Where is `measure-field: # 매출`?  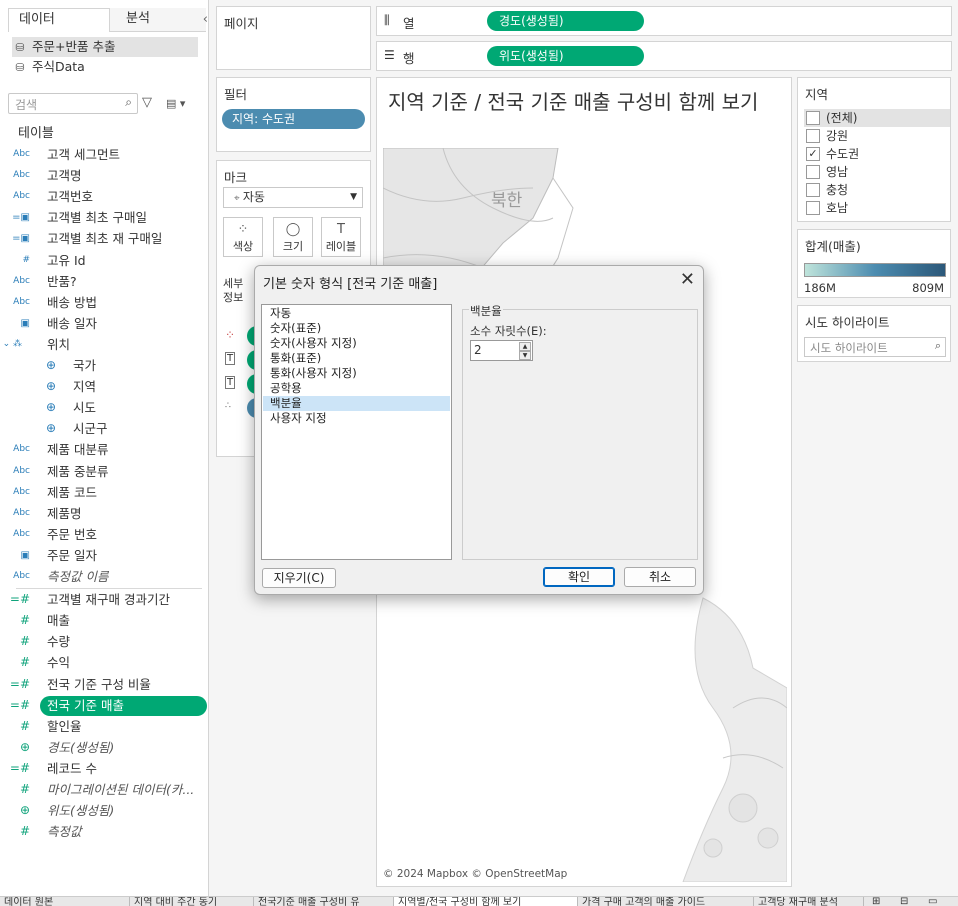 measure-field: # 매출 is located at coordinates (104, 620).